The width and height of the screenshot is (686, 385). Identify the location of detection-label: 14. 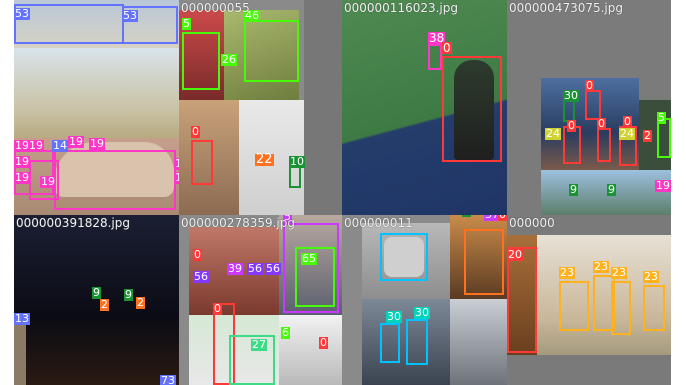
(60, 145).